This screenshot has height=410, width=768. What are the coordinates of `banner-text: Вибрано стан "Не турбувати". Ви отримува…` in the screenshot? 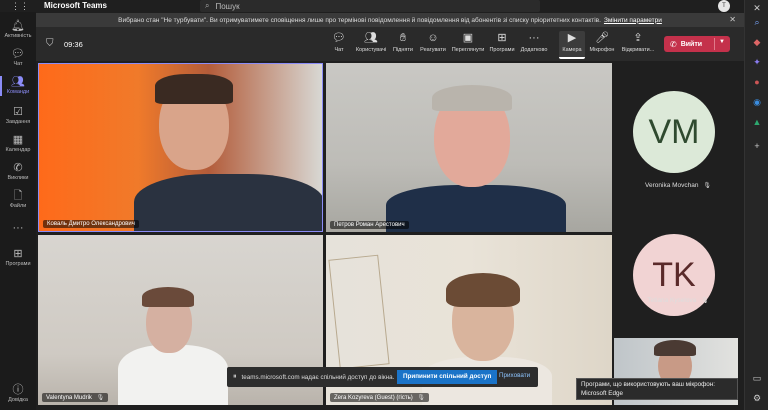 It's located at (359, 20).